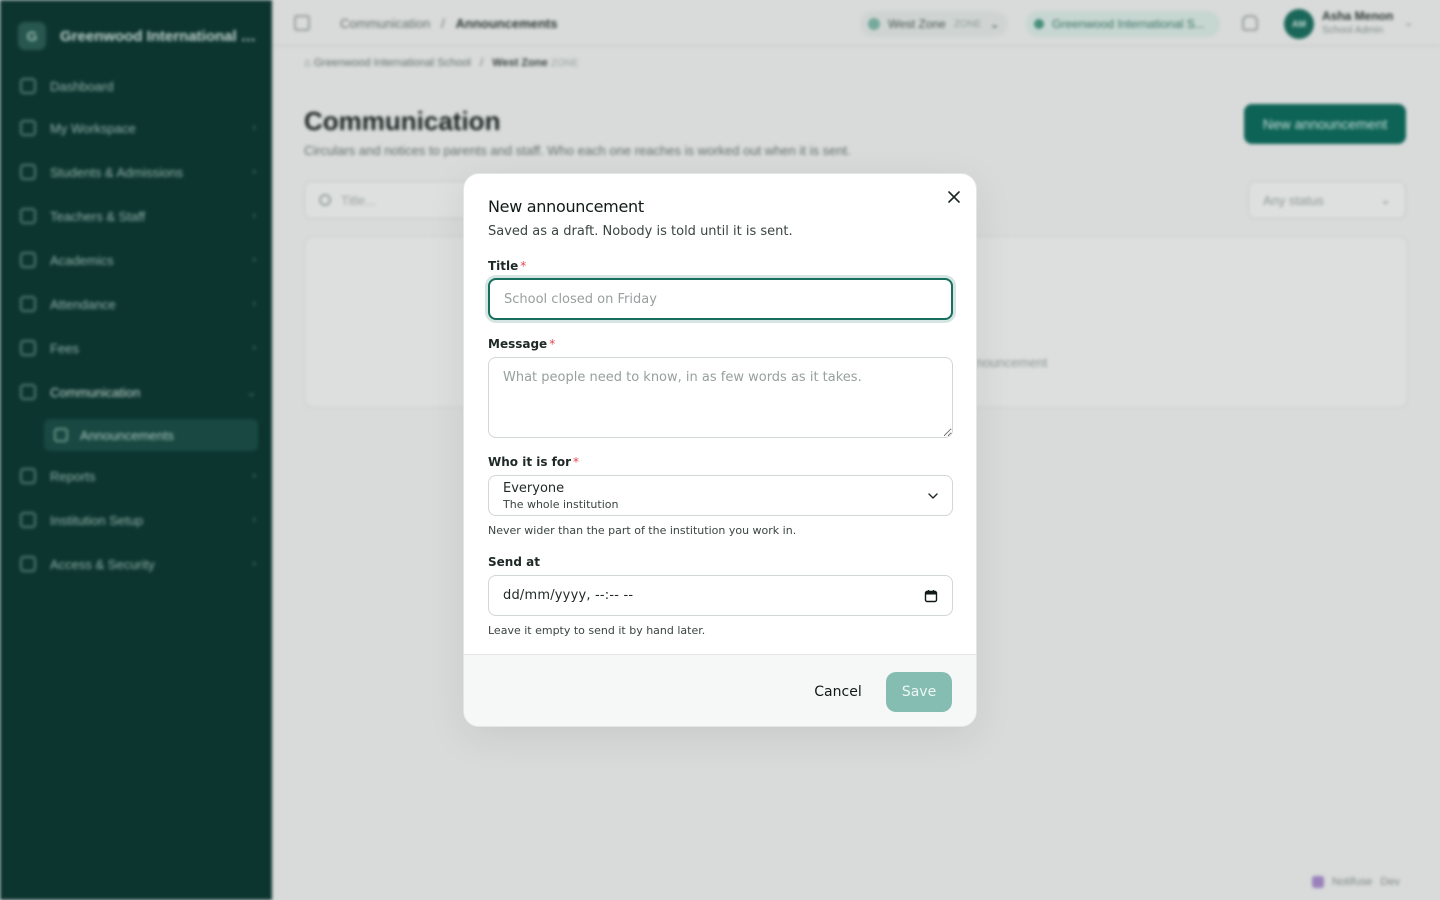 The image size is (1440, 900). Describe the element at coordinates (919, 692) in the screenshot. I see `save-button: Save` at that location.